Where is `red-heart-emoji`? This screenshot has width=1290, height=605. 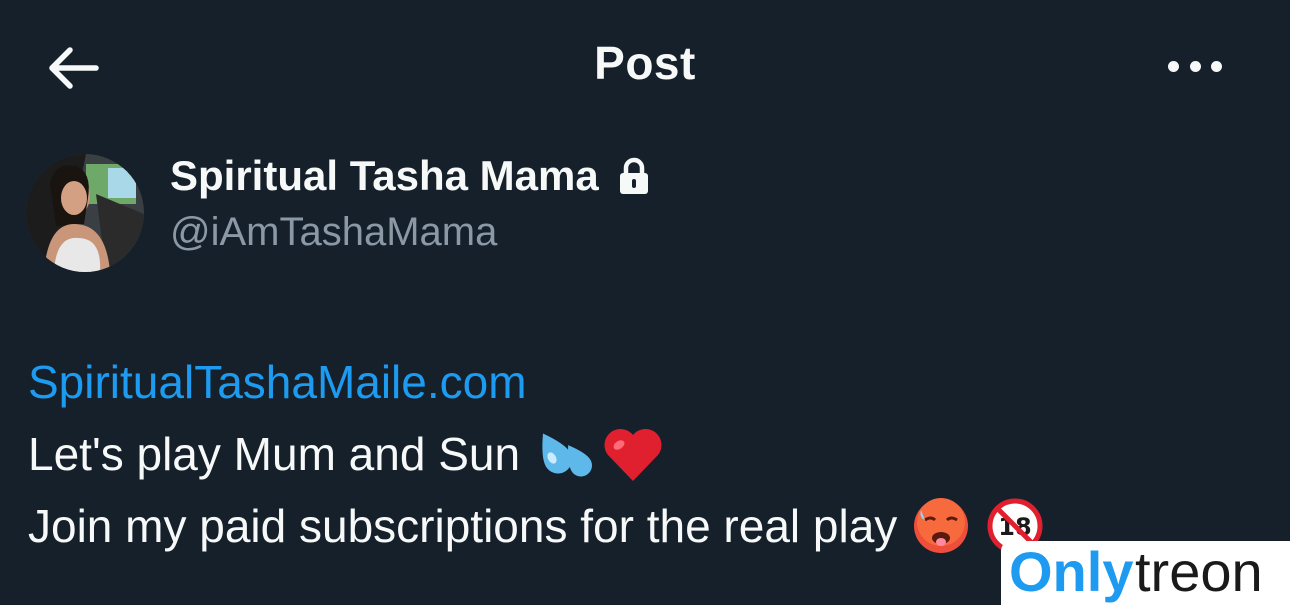
red-heart-emoji is located at coordinates (633, 454).